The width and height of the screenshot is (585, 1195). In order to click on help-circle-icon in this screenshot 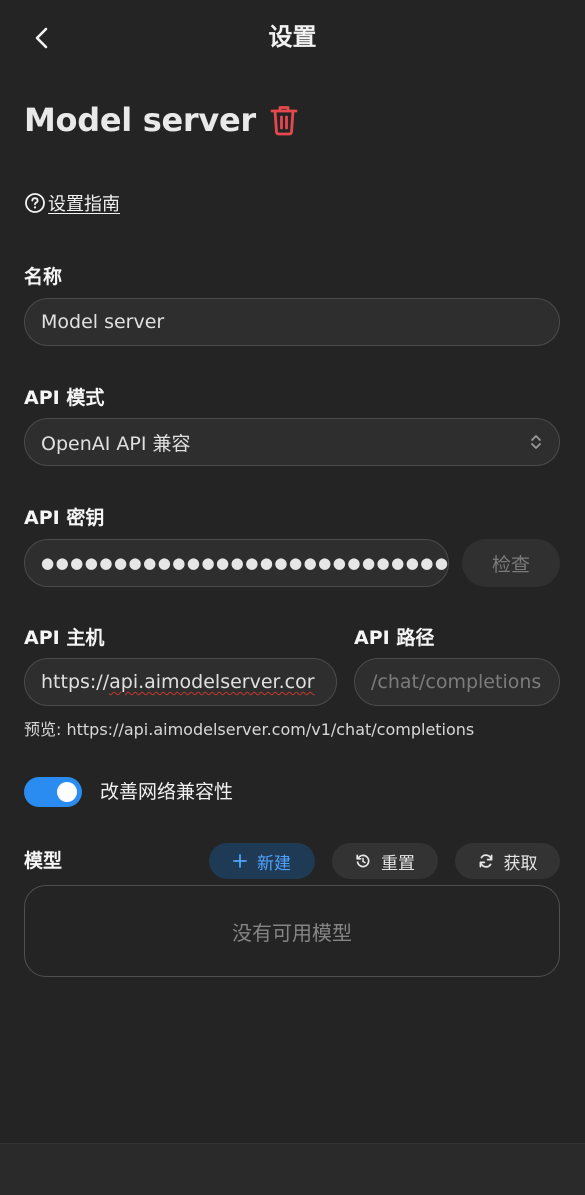, I will do `click(35, 203)`.